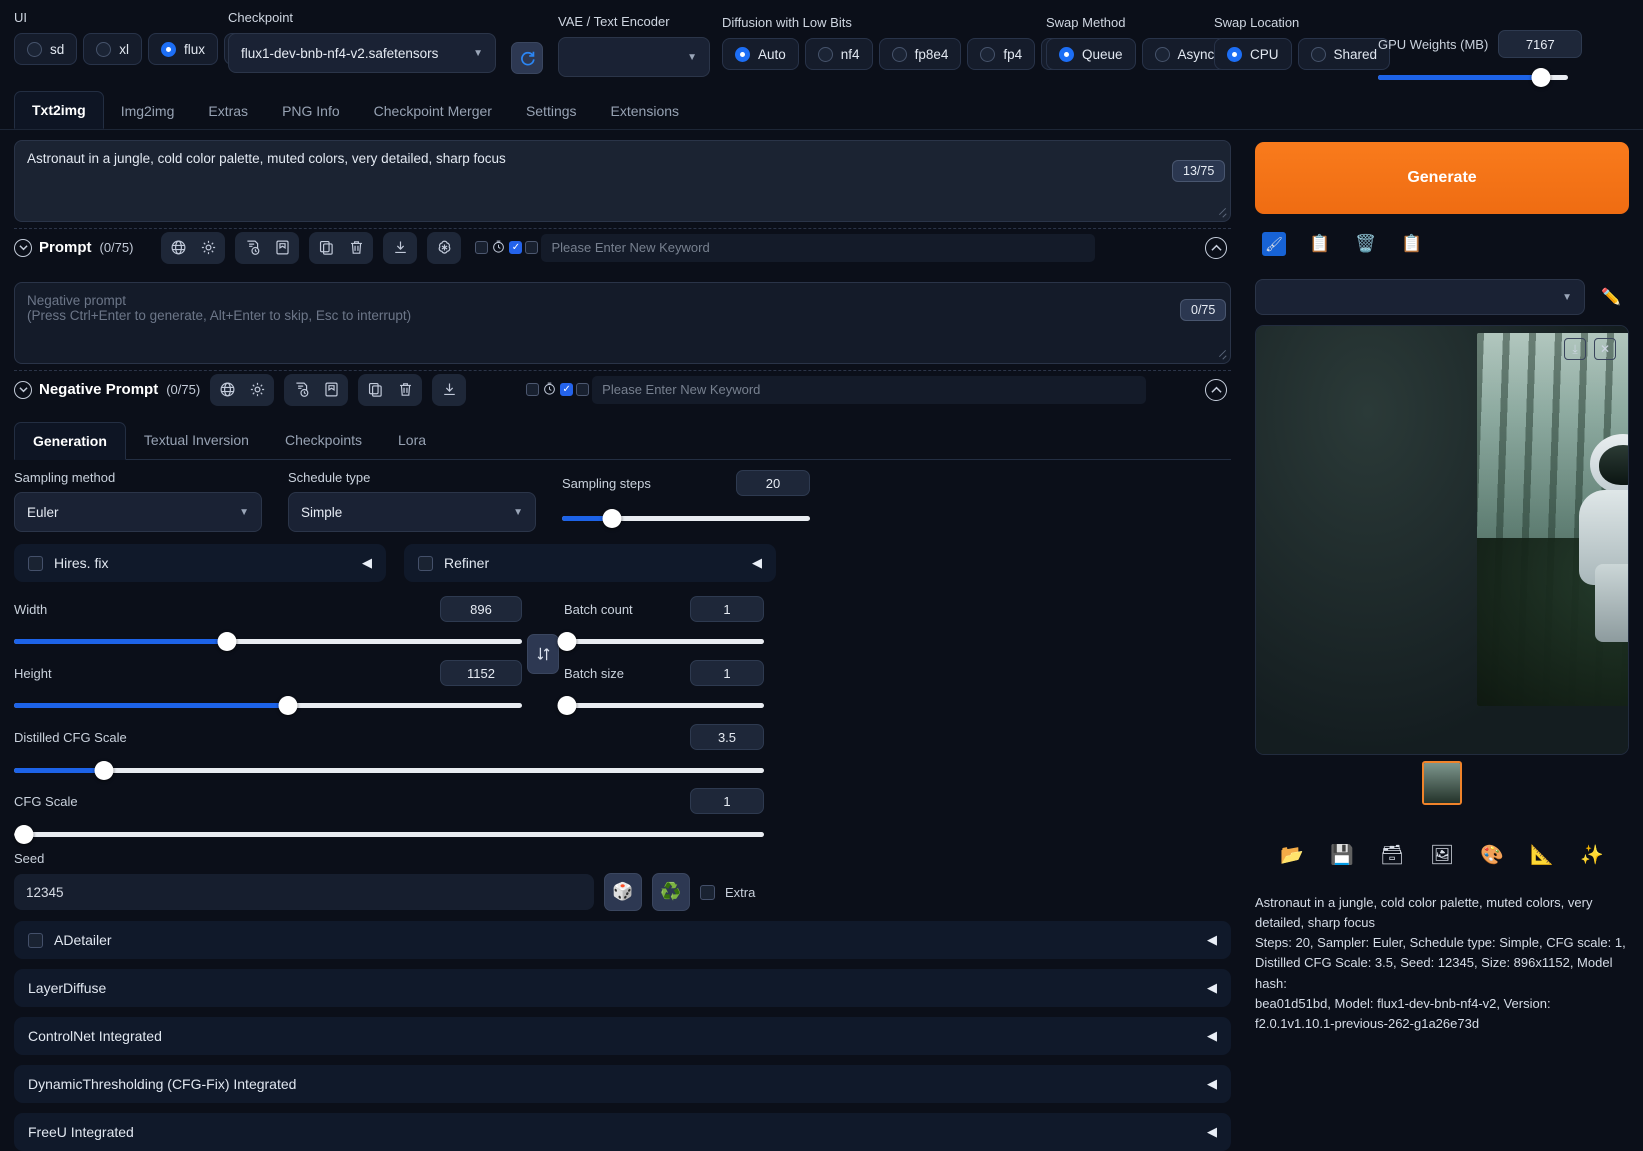  What do you see at coordinates (527, 58) in the screenshot?
I see `refresh-checkpoint-button` at bounding box center [527, 58].